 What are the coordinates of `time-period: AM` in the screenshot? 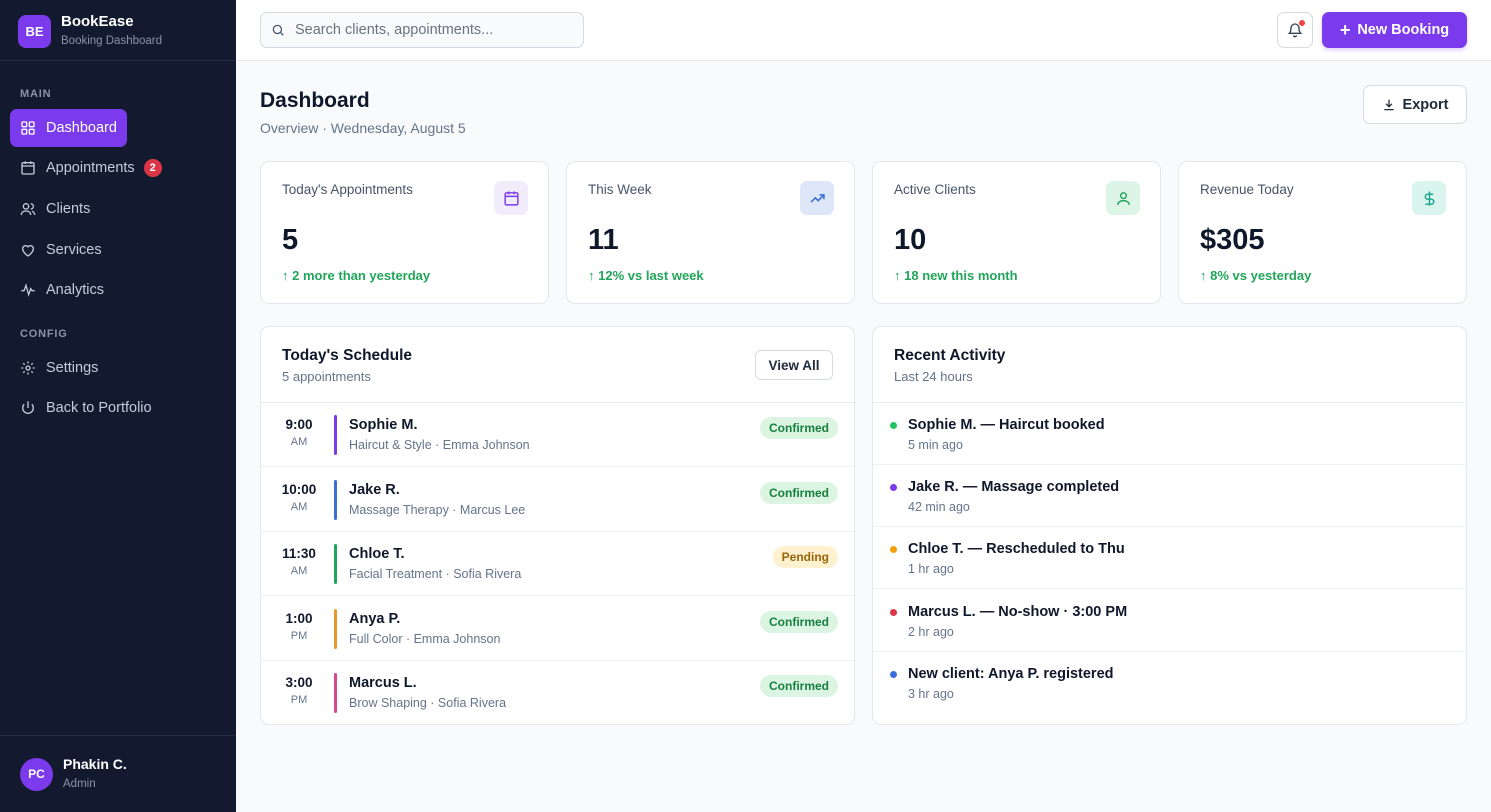 It's located at (299, 506).